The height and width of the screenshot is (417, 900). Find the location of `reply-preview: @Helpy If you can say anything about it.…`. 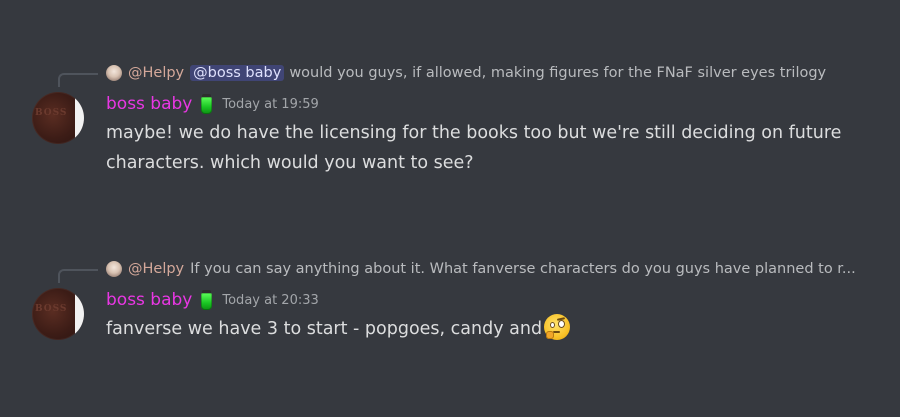

reply-preview: @Helpy If you can say anything about it.… is located at coordinates (481, 269).